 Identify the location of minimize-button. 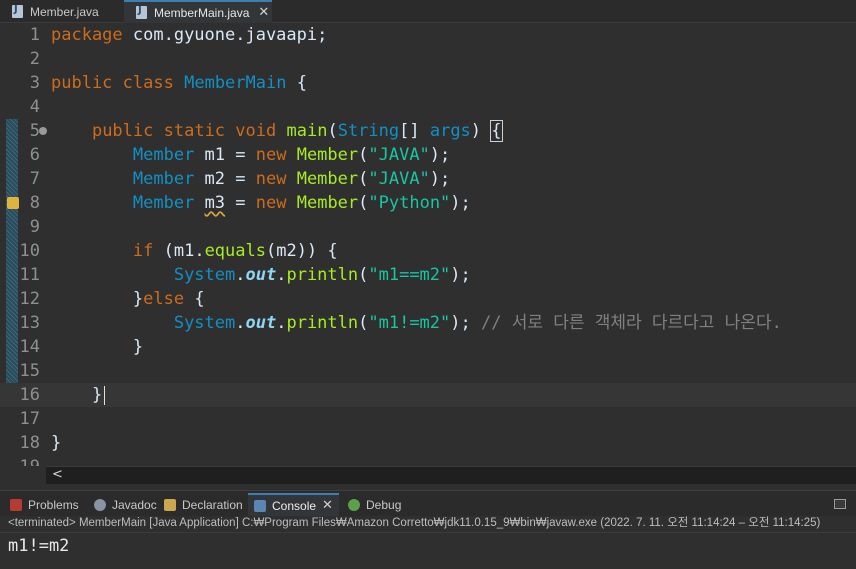
(840, 504).